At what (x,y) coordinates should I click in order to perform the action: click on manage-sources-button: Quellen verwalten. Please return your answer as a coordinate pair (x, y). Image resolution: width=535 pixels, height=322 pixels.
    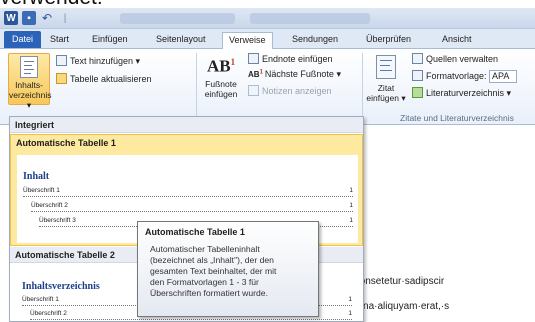
    Looking at the image, I should click on (455, 58).